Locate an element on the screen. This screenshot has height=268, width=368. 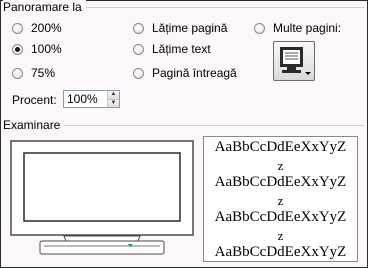
percent-spinner: ▲ ▼ is located at coordinates (91, 99).